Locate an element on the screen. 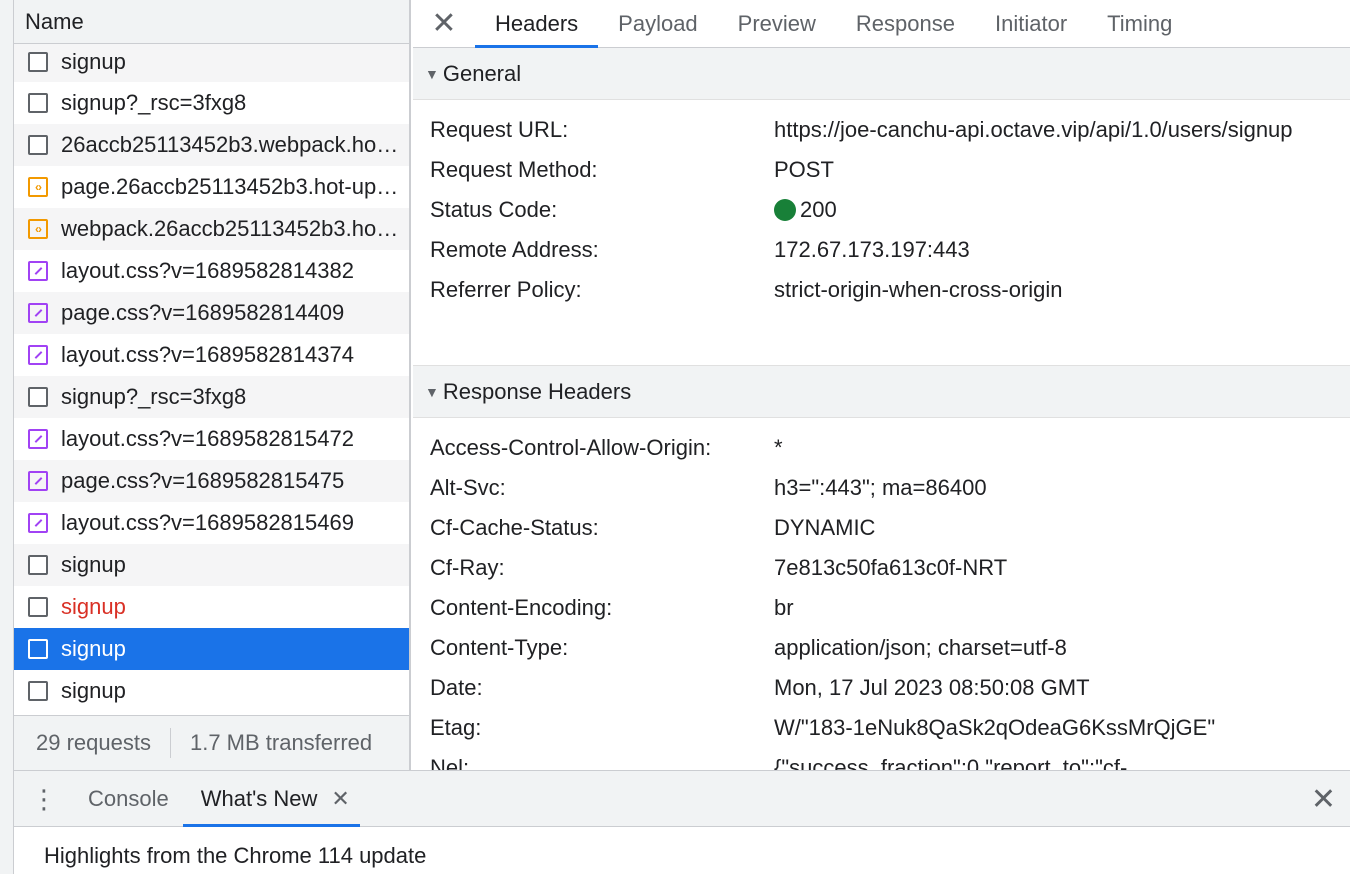 This screenshot has width=1350, height=874. request-row: page.css?v=1689582815475 is located at coordinates (211, 481).